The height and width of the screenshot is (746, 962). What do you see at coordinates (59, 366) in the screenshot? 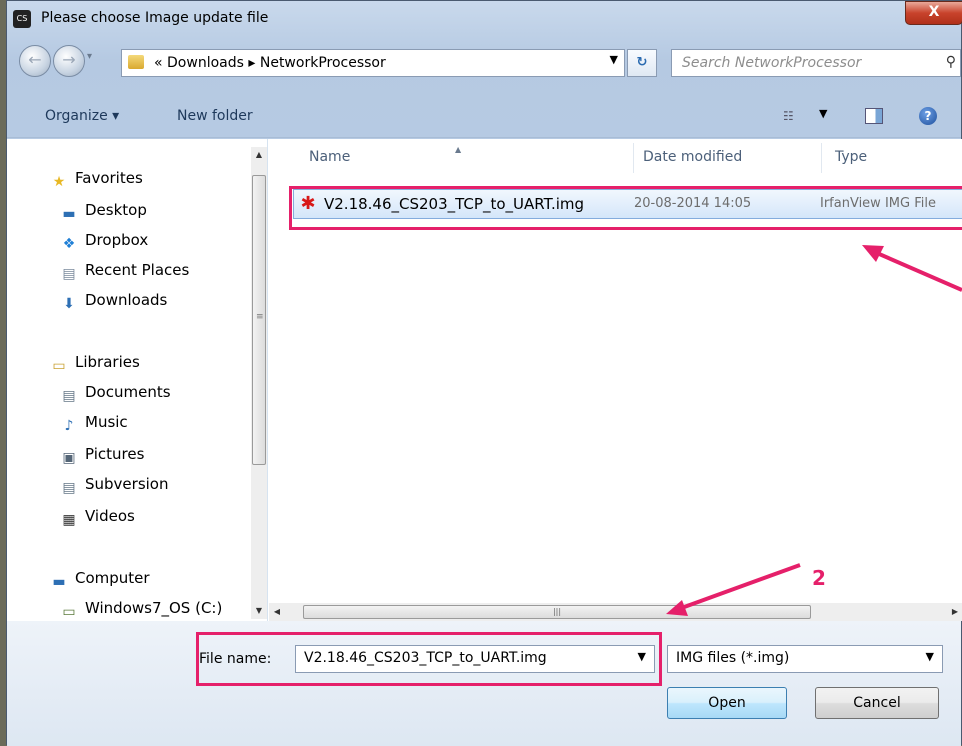
I see `libraries-icon: ▭` at bounding box center [59, 366].